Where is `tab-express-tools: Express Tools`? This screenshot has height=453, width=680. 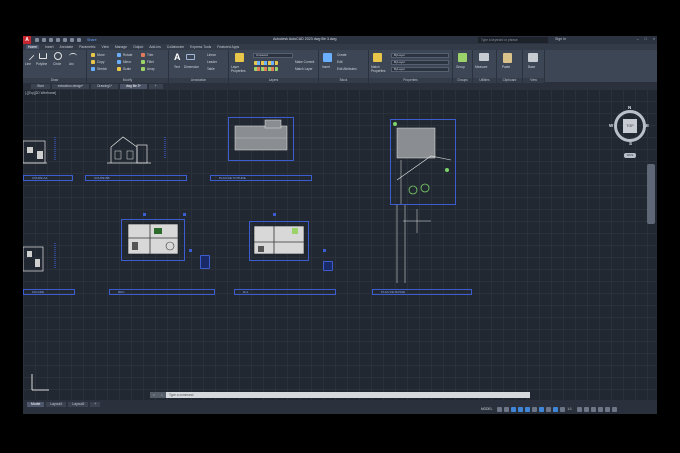
tab-express-tools: Express Tools is located at coordinates (200, 47).